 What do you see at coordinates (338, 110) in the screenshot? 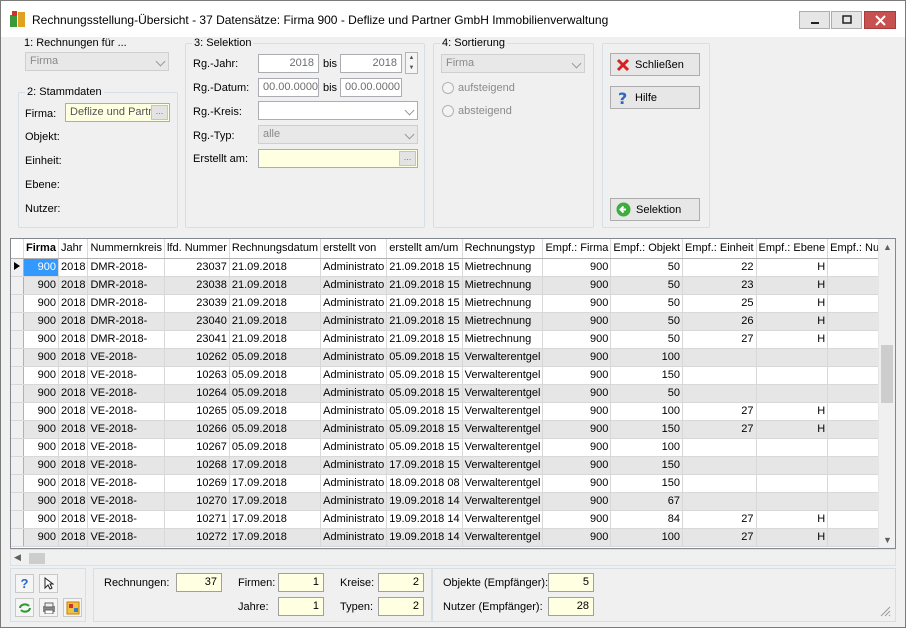
I see `rg-kreis-select` at bounding box center [338, 110].